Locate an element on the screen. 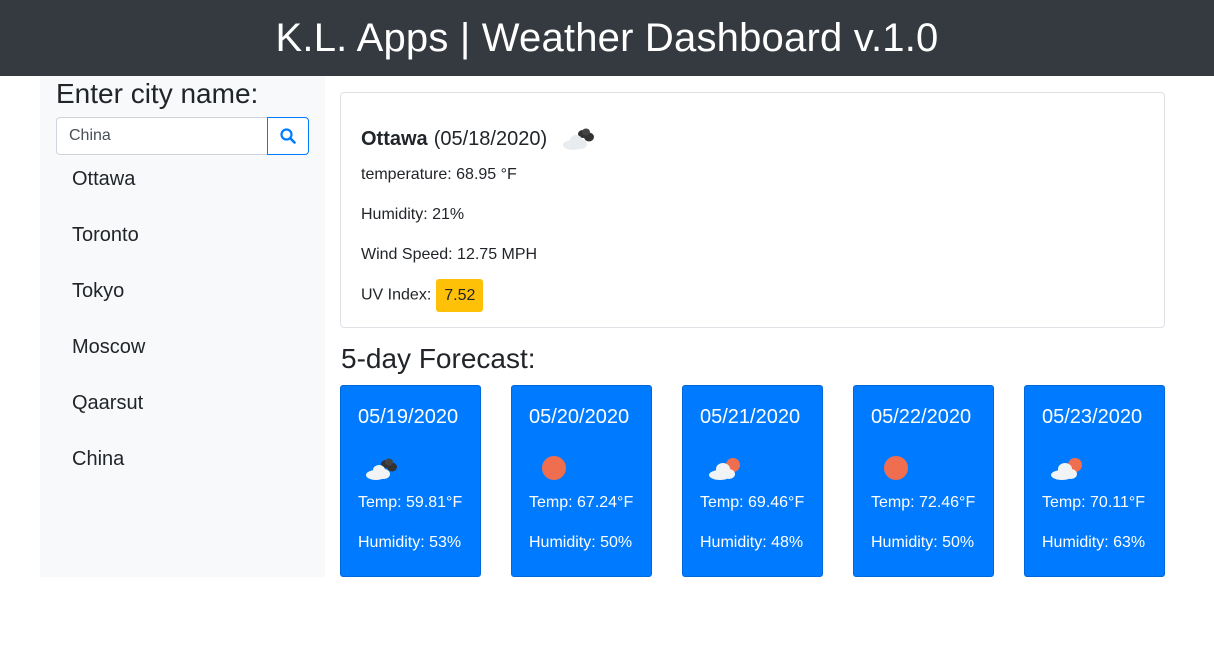 The width and height of the screenshot is (1214, 657). current-city-name: Ottawa is located at coordinates (394, 138).